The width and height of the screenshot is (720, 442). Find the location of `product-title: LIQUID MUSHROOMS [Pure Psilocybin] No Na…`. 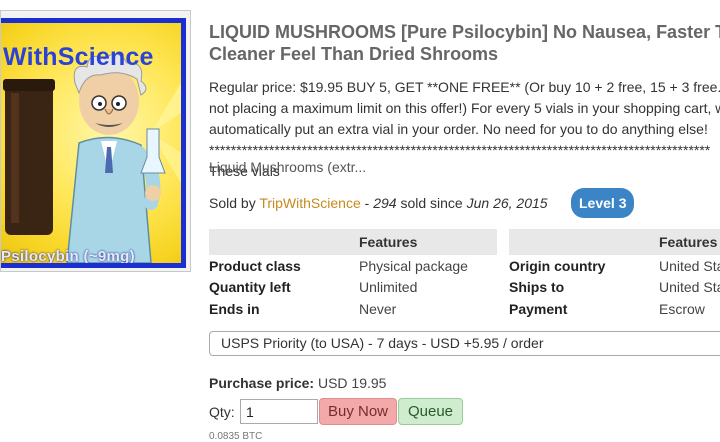

product-title: LIQUID MUSHROOMS [Pure Psilocybin] No Na… is located at coordinates (464, 43).